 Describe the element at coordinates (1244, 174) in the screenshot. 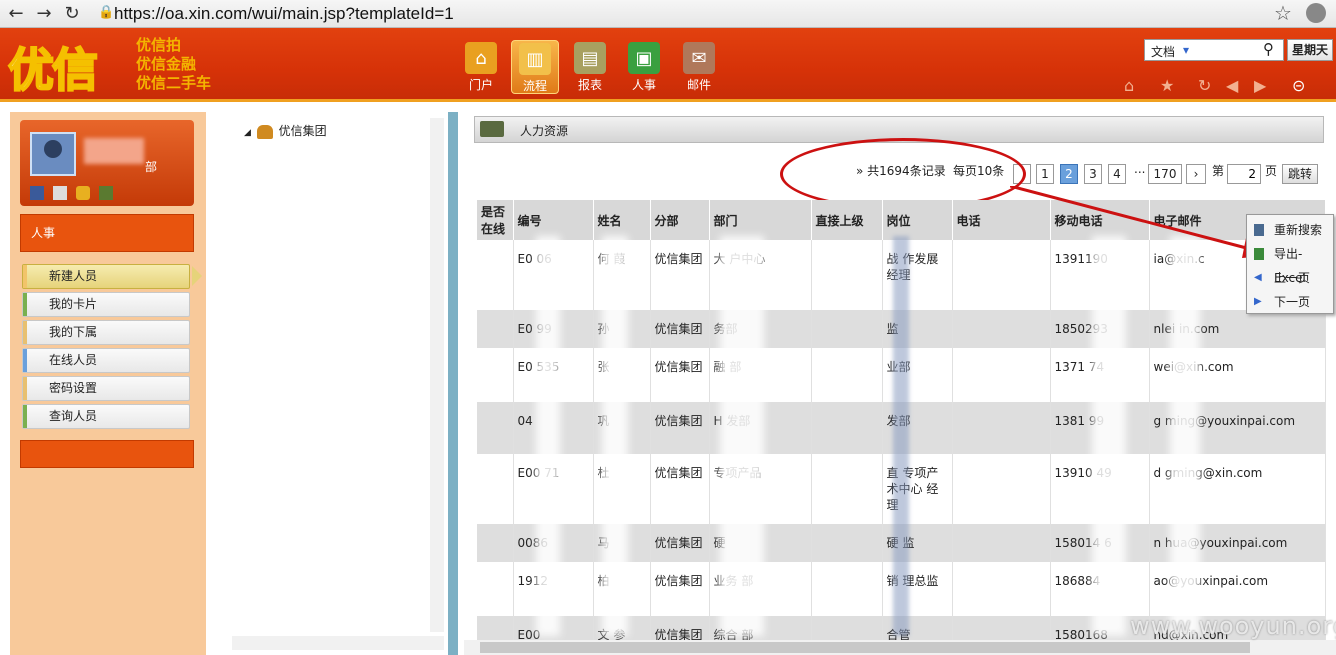

I see `goto-page-input` at that location.